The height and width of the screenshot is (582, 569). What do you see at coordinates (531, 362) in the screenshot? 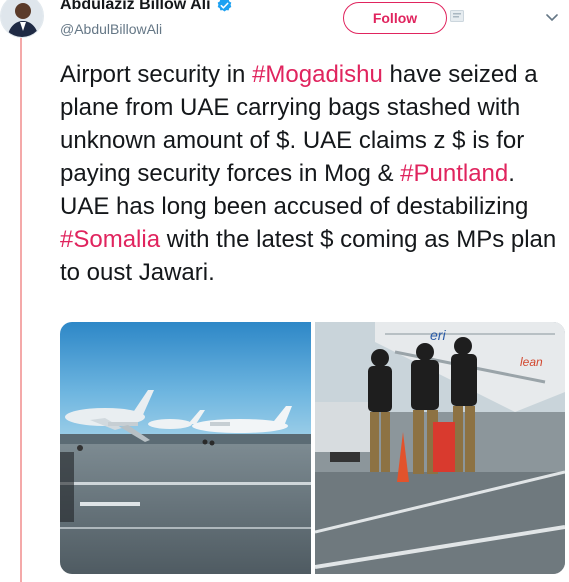
I see `svg-text: lean` at bounding box center [531, 362].